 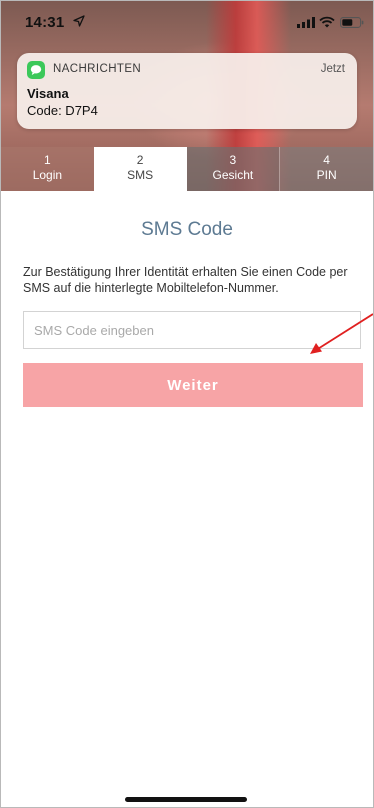 What do you see at coordinates (233, 175) in the screenshot?
I see `step-label: Gesicht` at bounding box center [233, 175].